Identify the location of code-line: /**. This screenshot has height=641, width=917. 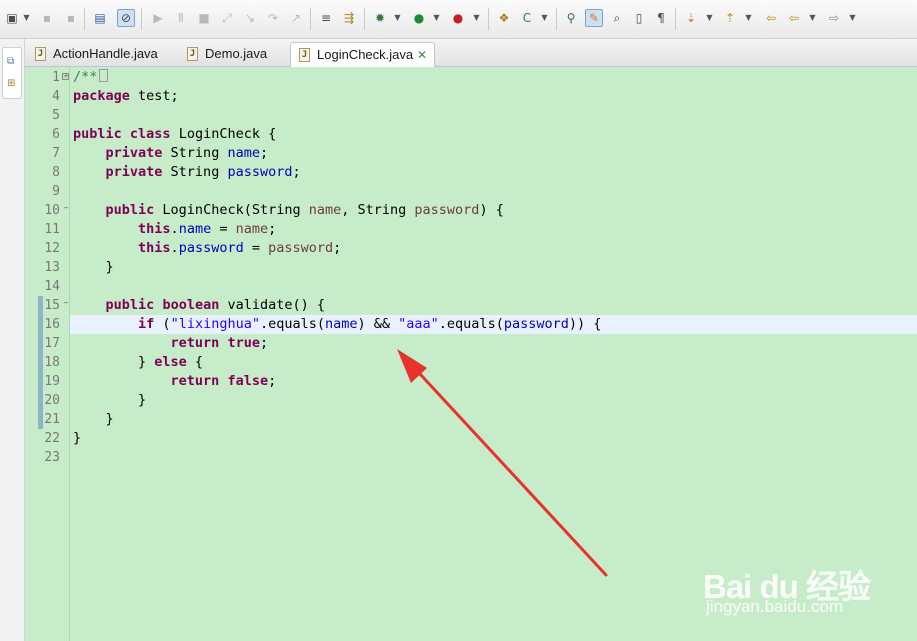
(91, 77).